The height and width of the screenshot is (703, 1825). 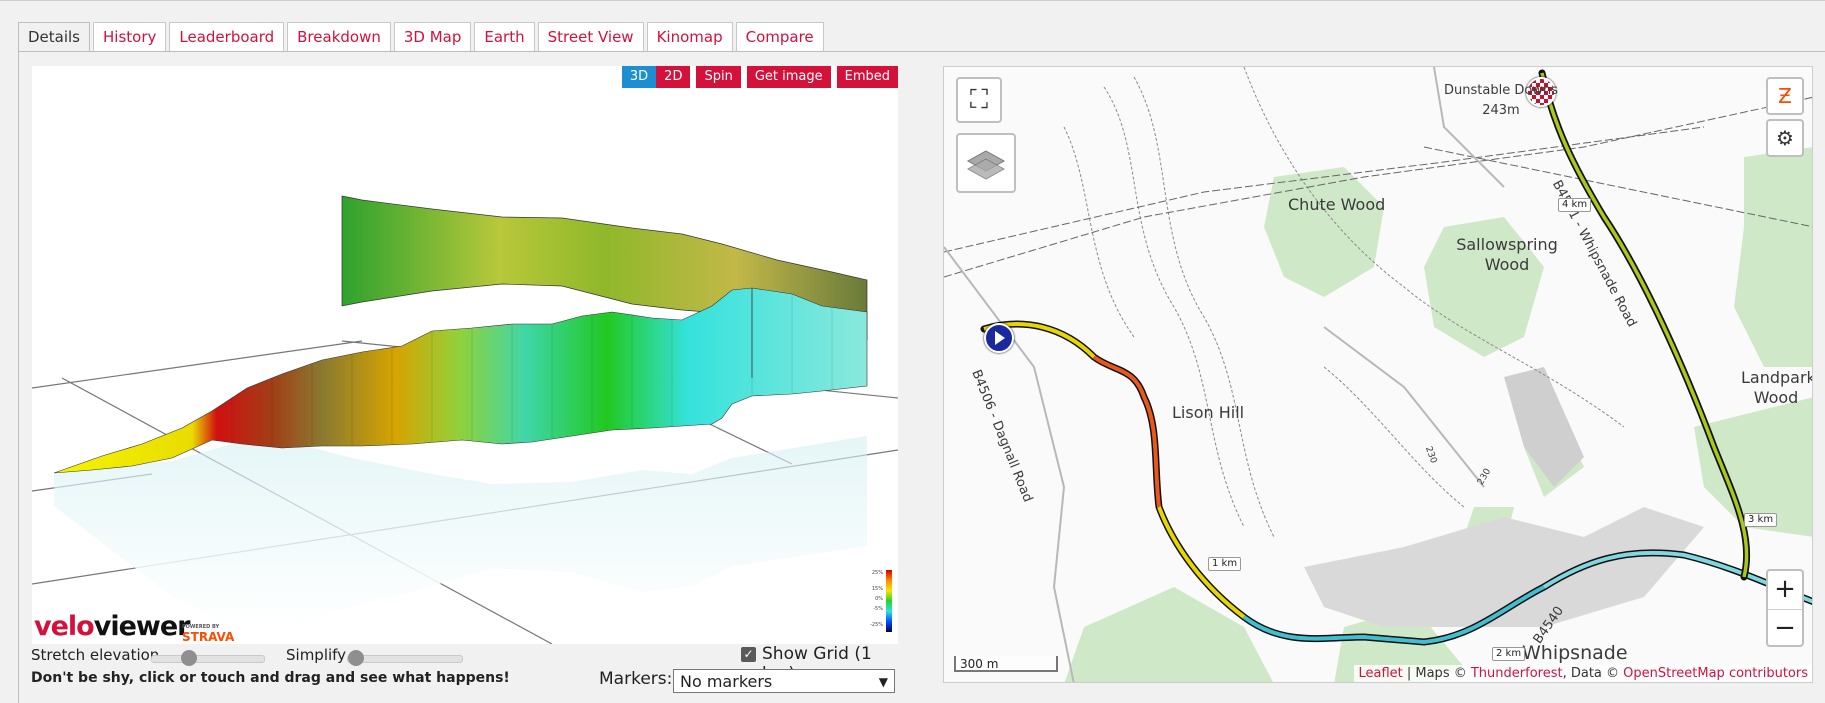 What do you see at coordinates (432, 36) in the screenshot?
I see `tab-3d-map: 3D Map` at bounding box center [432, 36].